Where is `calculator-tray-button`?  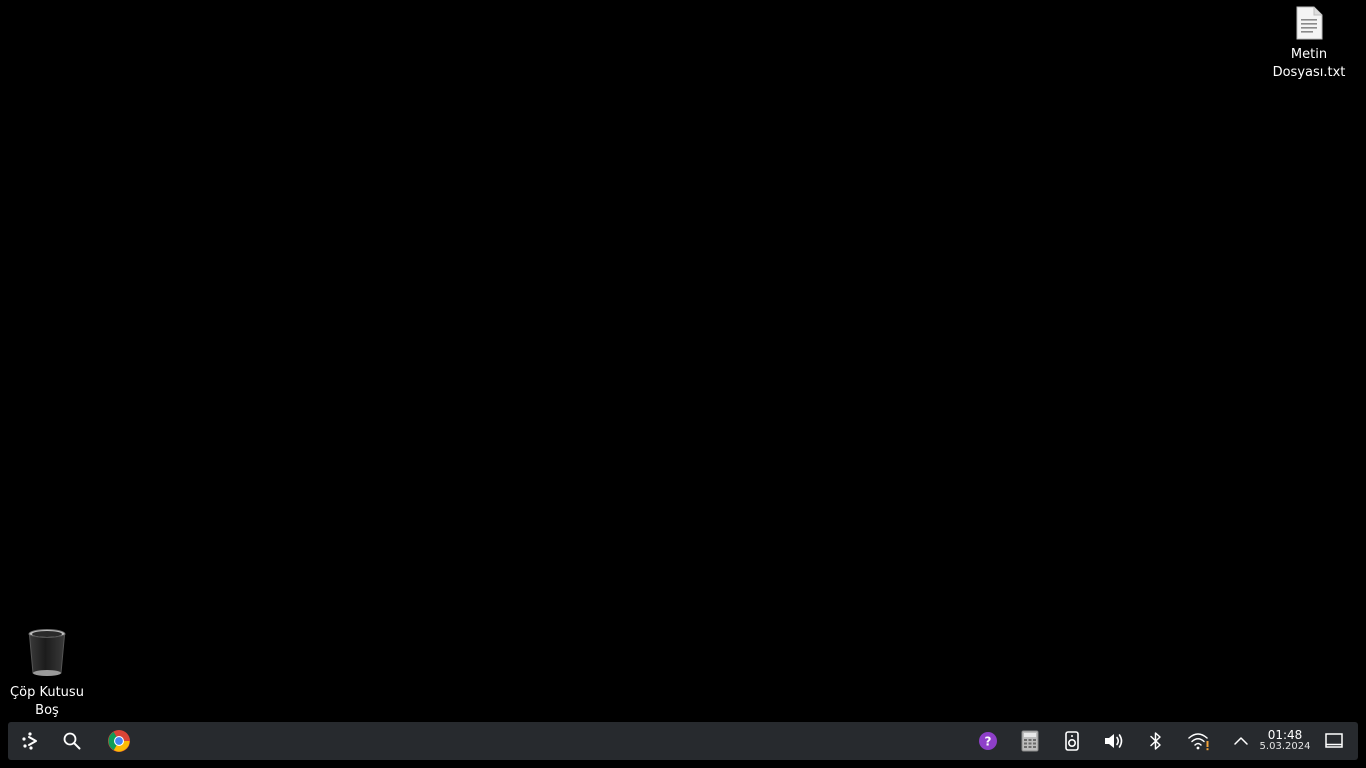 calculator-tray-button is located at coordinates (1030, 741).